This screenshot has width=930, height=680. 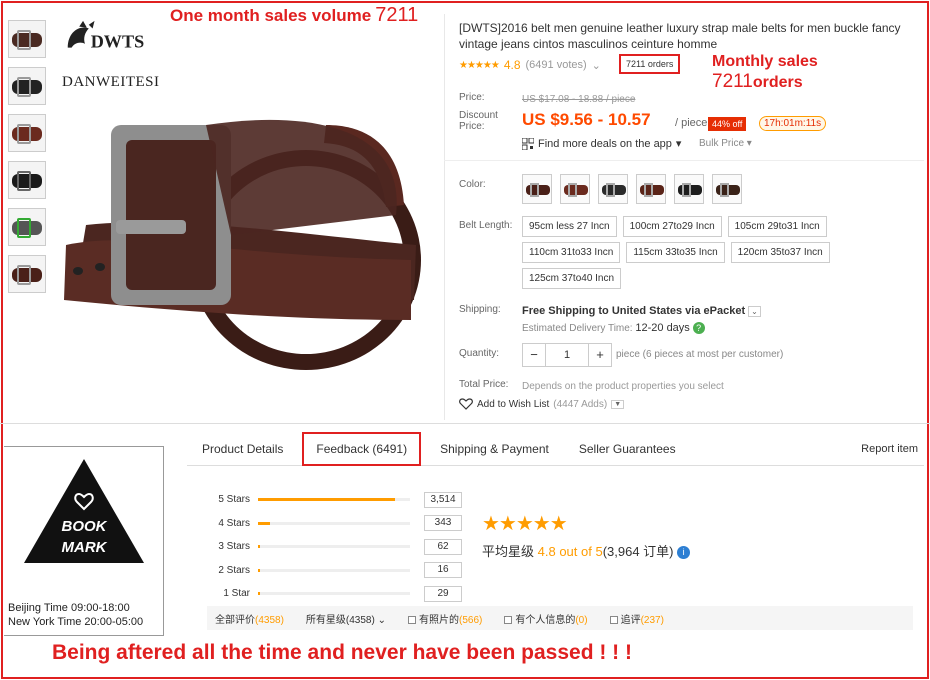 I want to click on thumbnail-strip, so click(x=27, y=161).